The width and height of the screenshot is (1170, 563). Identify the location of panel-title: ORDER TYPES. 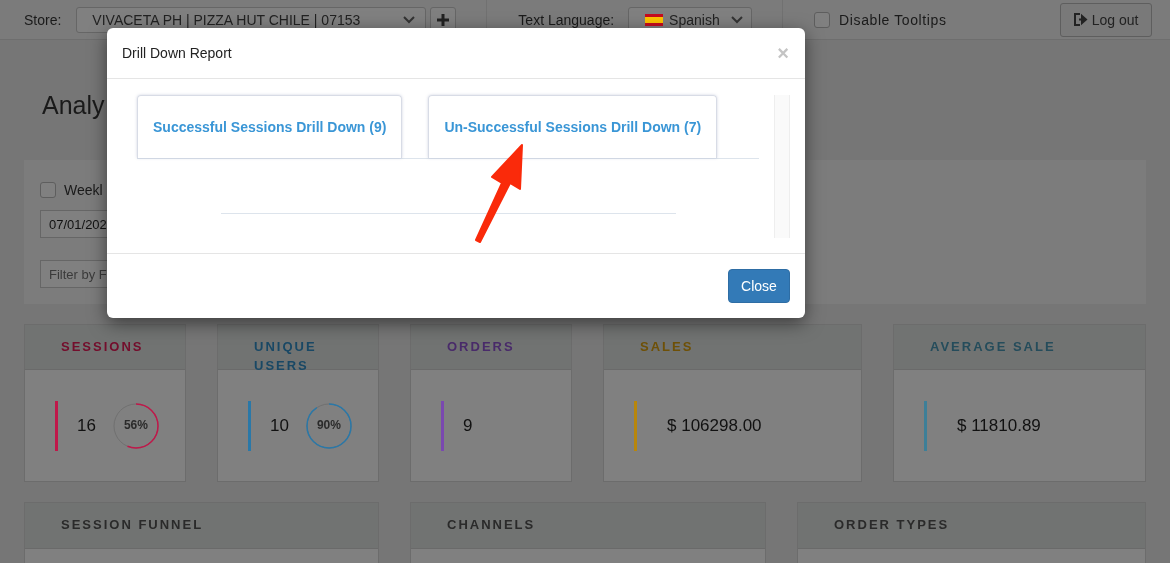
(892, 524).